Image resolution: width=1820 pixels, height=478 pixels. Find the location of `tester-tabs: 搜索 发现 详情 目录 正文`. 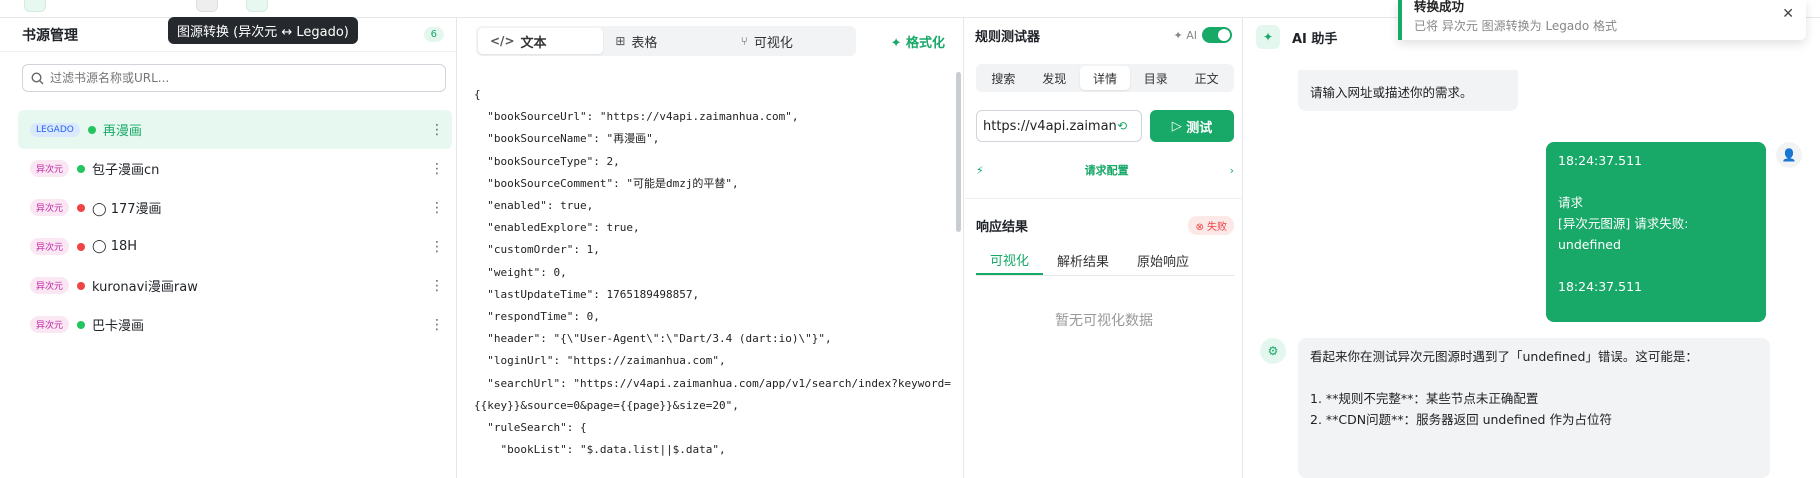

tester-tabs: 搜索 发现 详情 目录 正文 is located at coordinates (1105, 78).